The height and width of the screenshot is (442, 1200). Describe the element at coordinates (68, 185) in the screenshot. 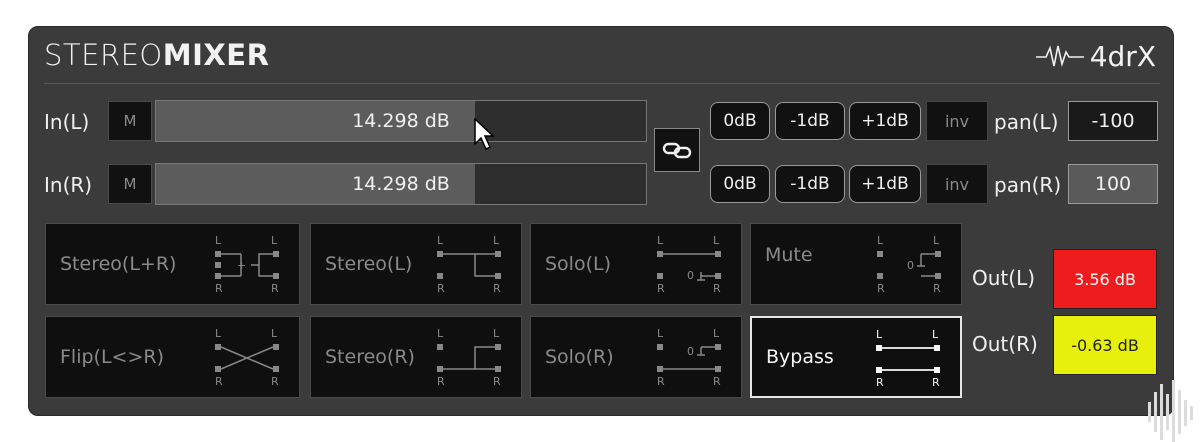

I see `input-right-label: In(R)` at that location.